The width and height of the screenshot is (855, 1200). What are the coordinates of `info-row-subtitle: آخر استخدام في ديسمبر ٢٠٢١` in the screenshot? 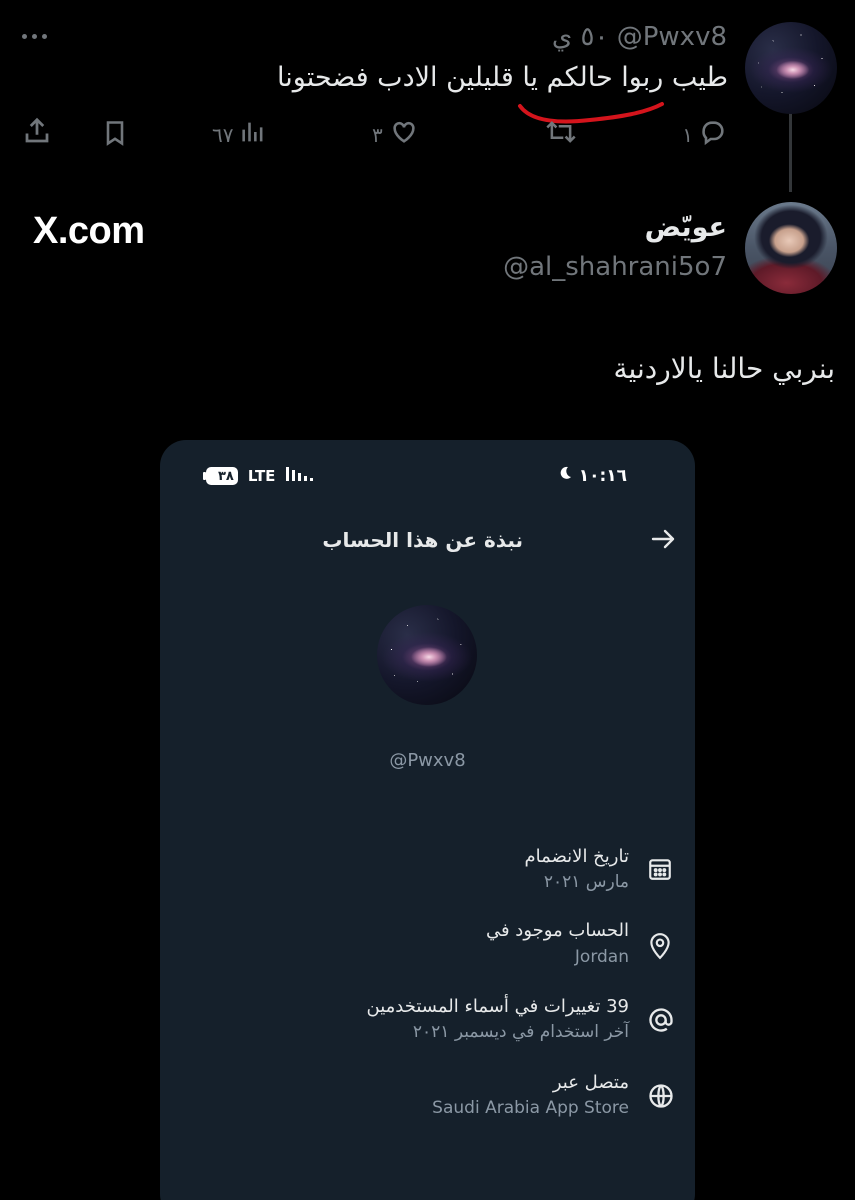 It's located at (520, 1032).